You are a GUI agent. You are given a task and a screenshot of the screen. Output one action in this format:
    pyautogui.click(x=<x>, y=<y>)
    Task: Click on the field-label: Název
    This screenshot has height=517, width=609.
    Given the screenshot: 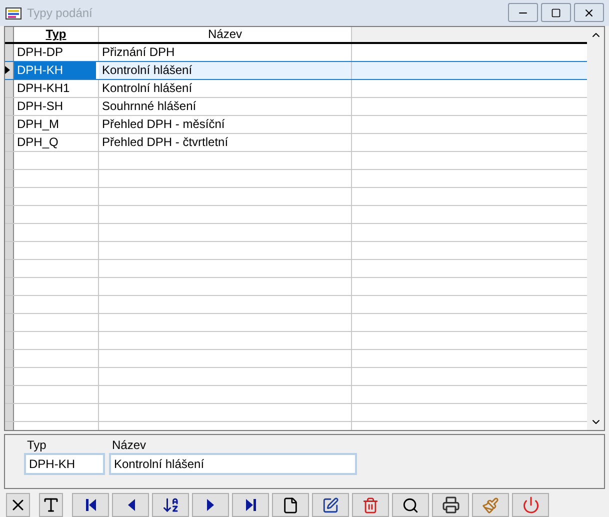 What is the action you would take?
    pyautogui.click(x=129, y=446)
    